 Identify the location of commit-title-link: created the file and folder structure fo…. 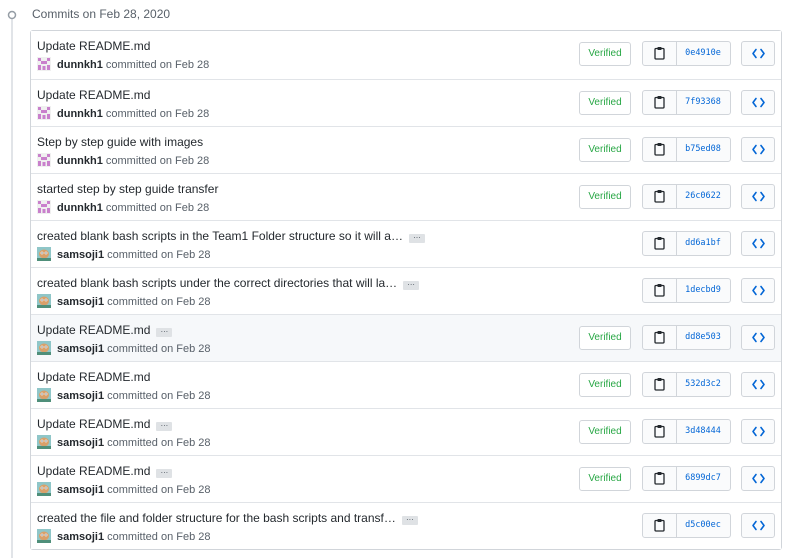
(227, 518).